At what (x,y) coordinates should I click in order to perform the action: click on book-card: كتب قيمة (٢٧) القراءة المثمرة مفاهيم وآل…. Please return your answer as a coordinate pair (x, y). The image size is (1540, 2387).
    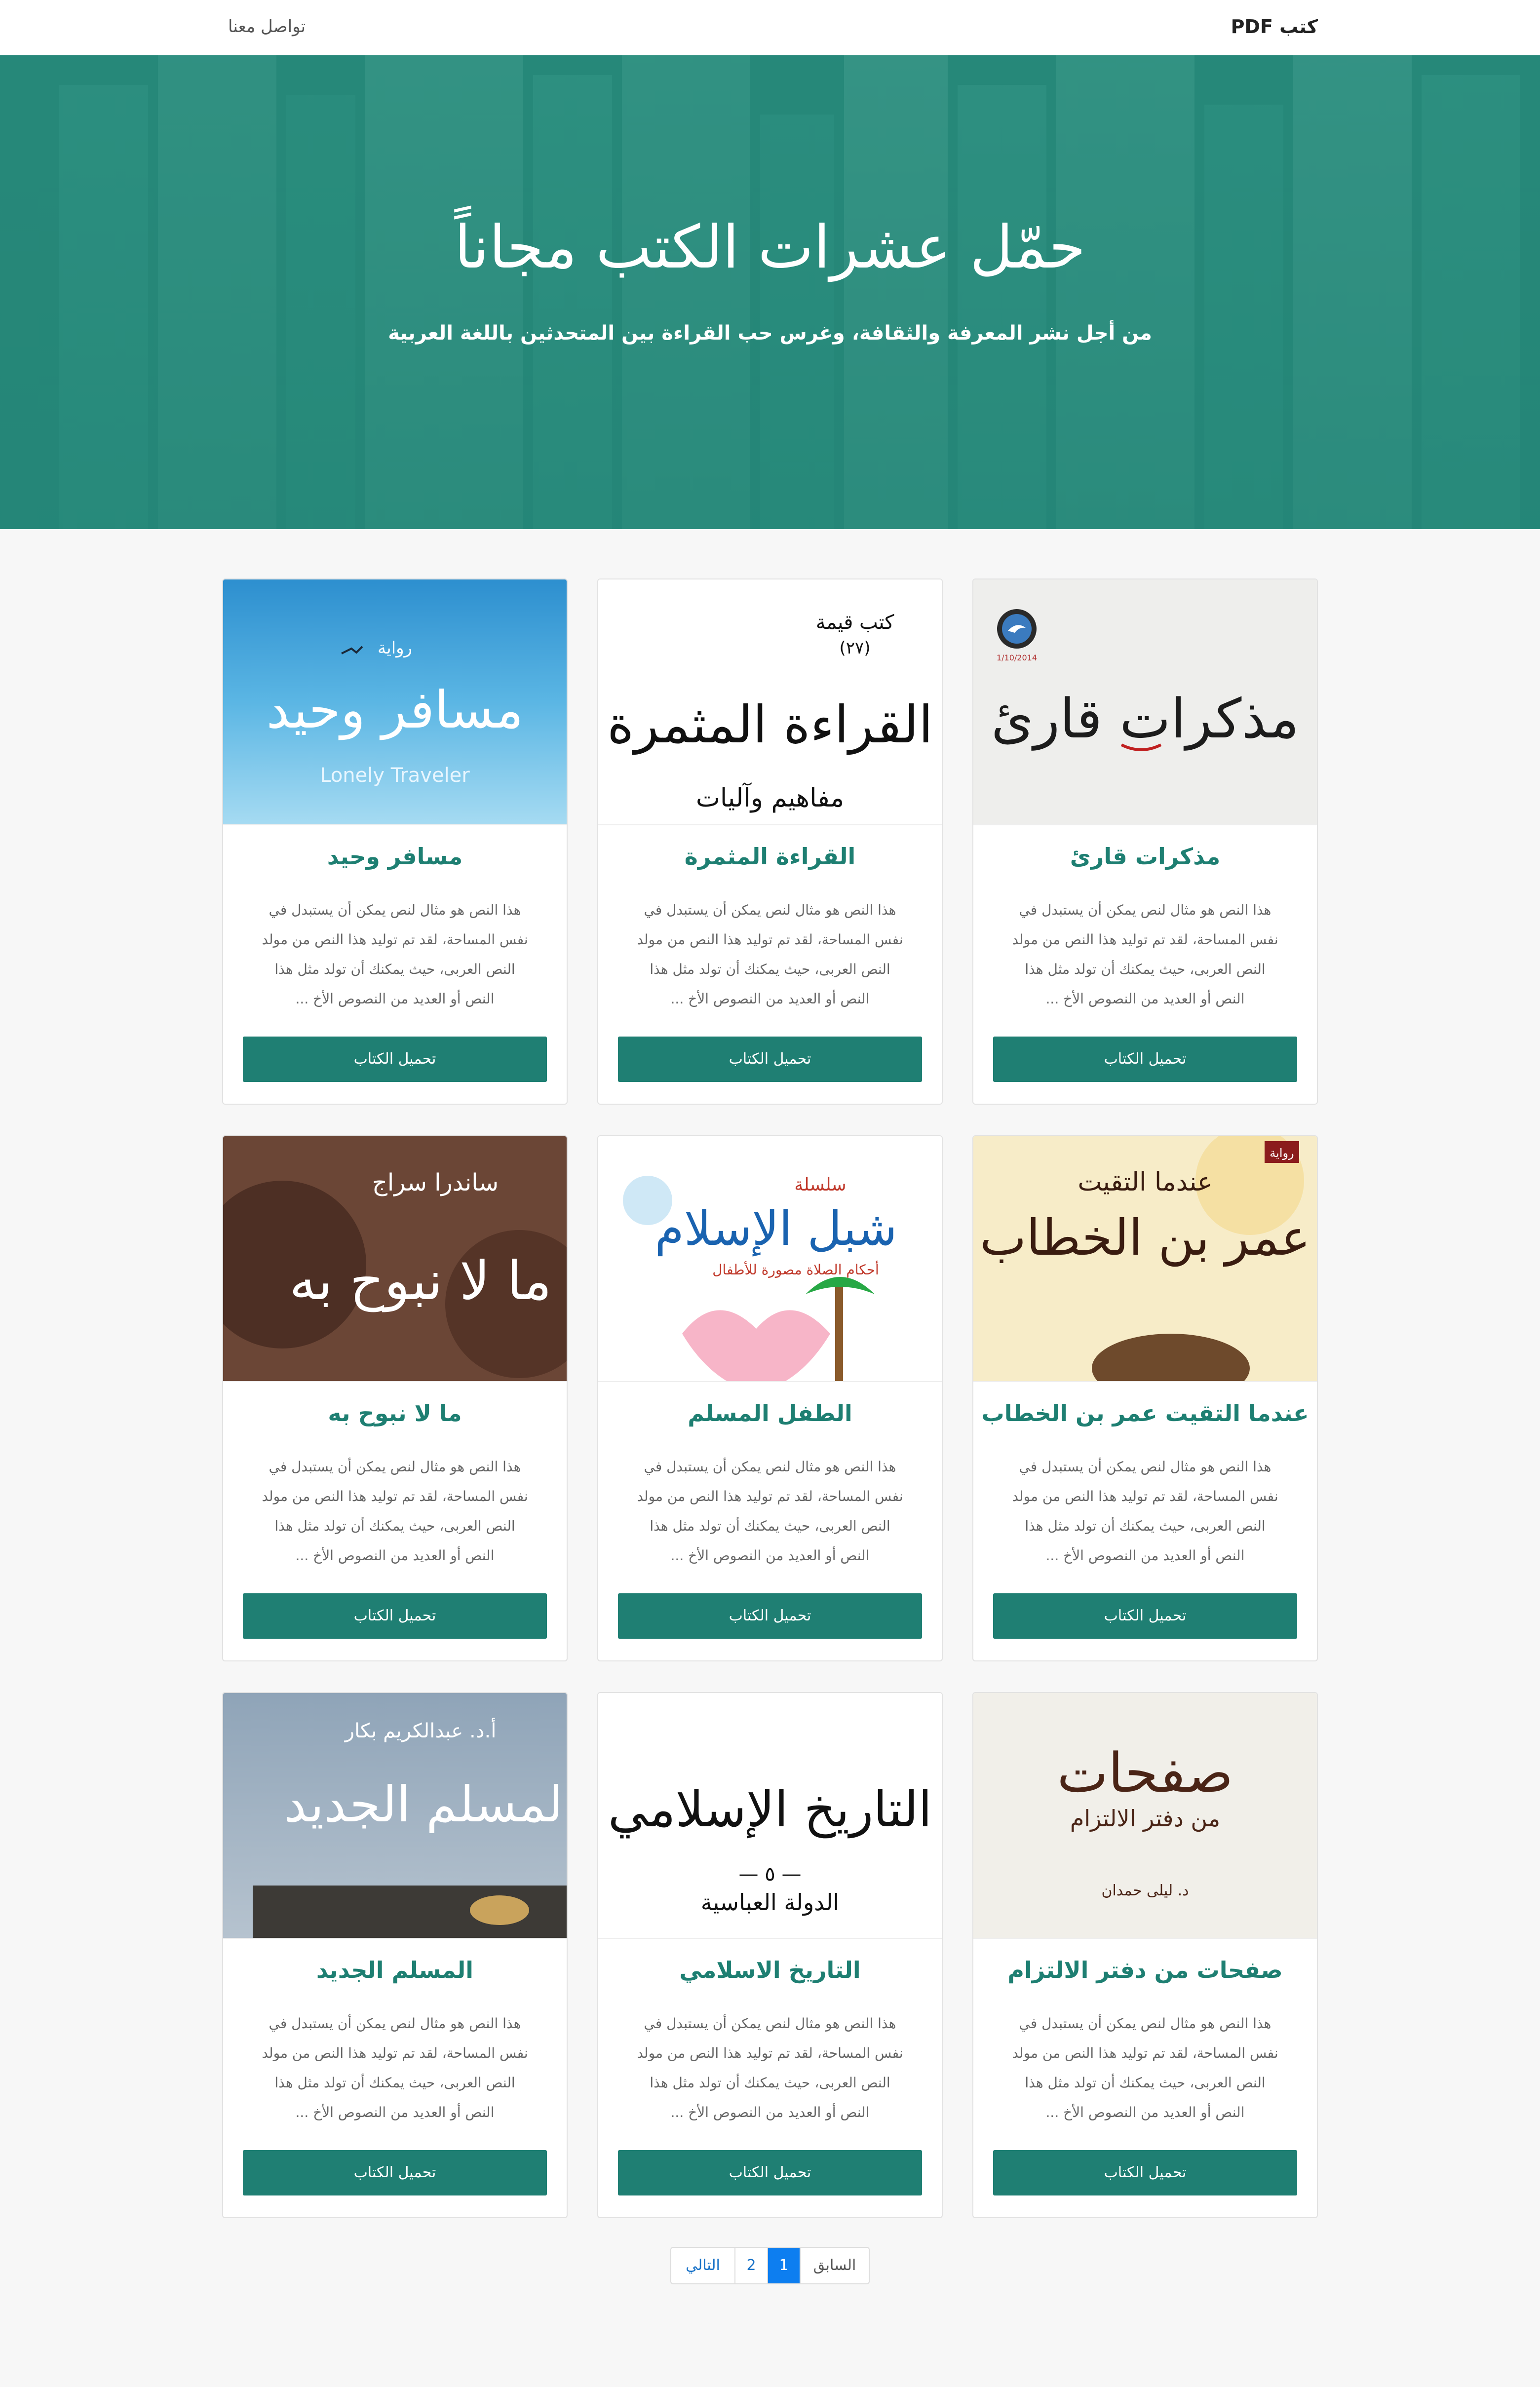
    Looking at the image, I should click on (770, 841).